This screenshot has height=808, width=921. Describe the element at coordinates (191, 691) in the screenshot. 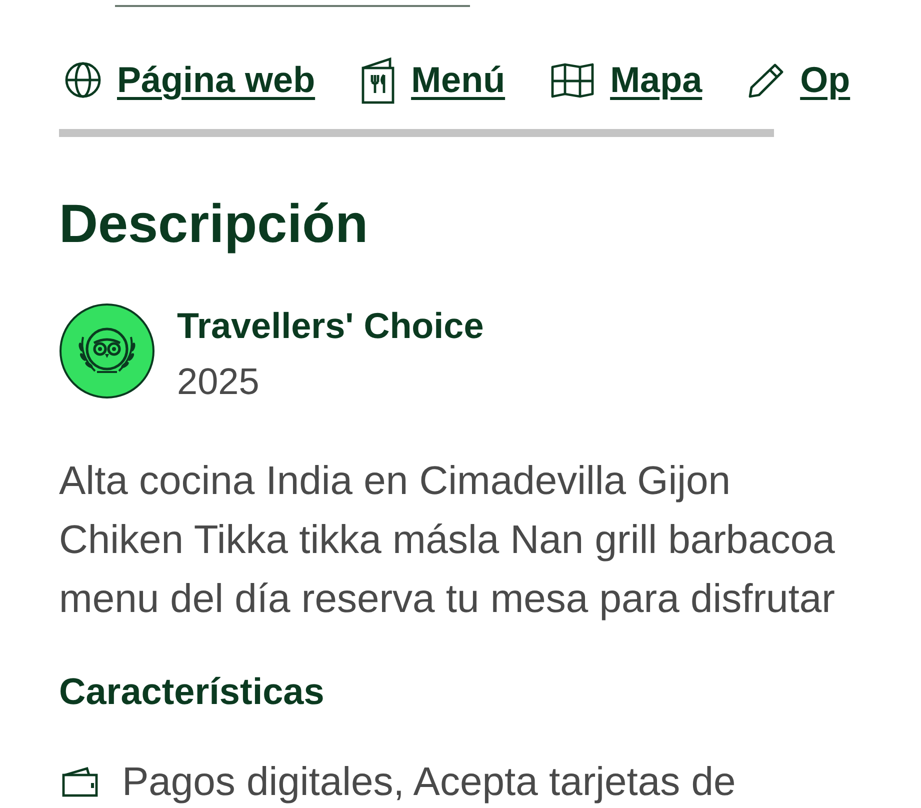

I see `subsection-heading: Características` at that location.